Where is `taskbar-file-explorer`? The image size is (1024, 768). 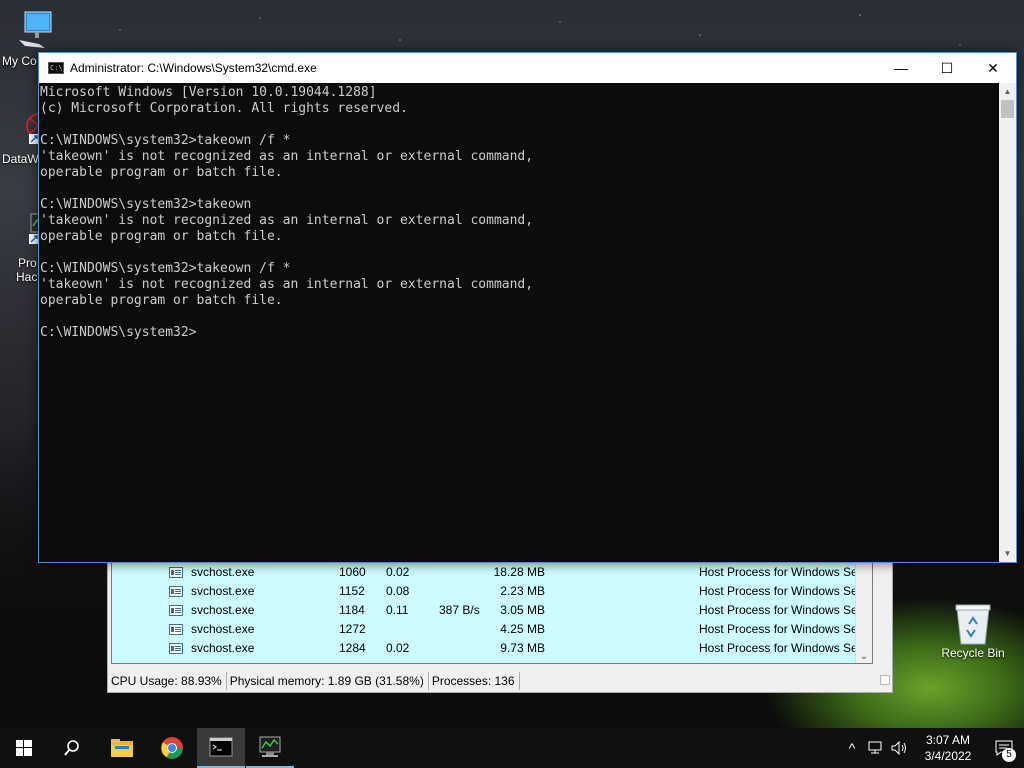
taskbar-file-explorer is located at coordinates (122, 748).